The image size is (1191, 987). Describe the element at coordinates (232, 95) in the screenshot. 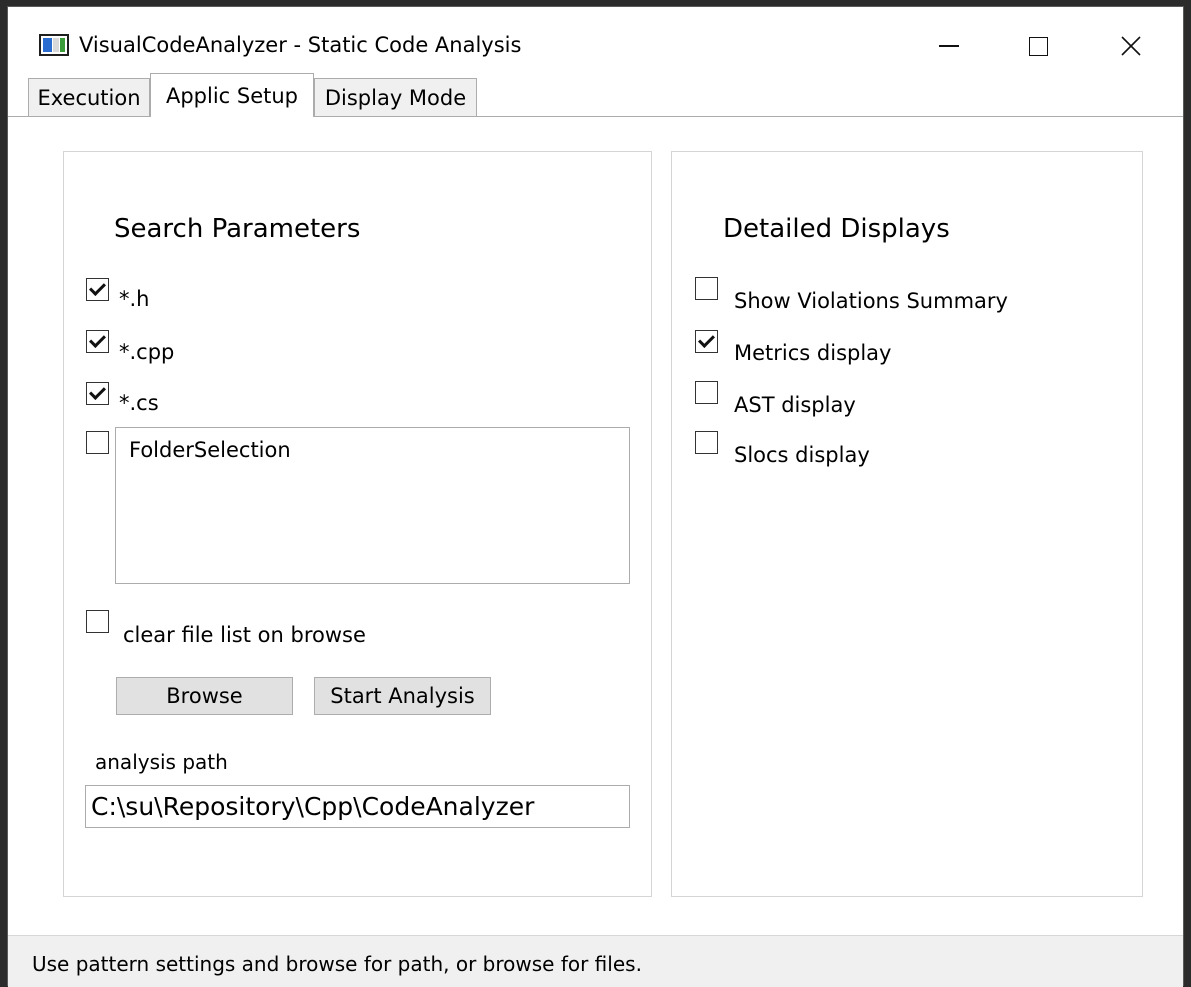

I see `tab-applic-setup: Applic Setup` at that location.